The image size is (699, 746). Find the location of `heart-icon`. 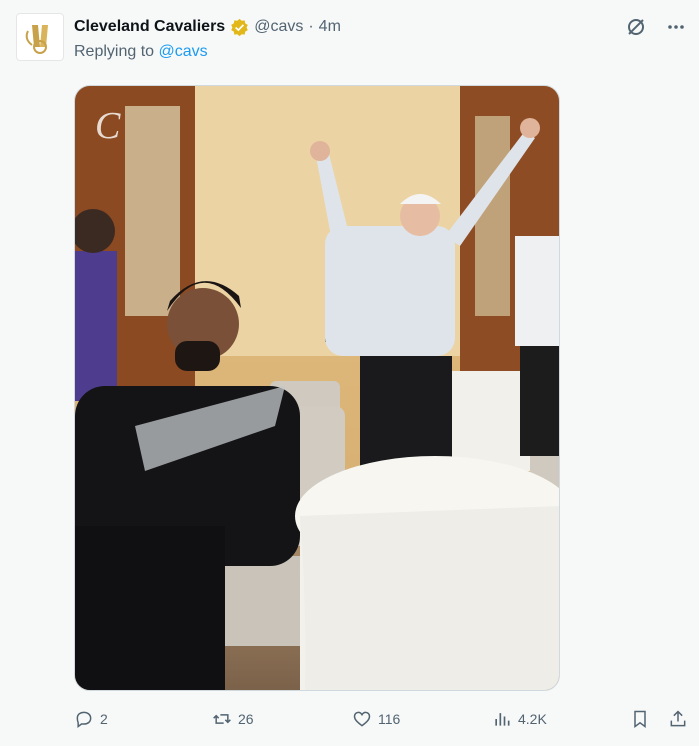

heart-icon is located at coordinates (362, 719).